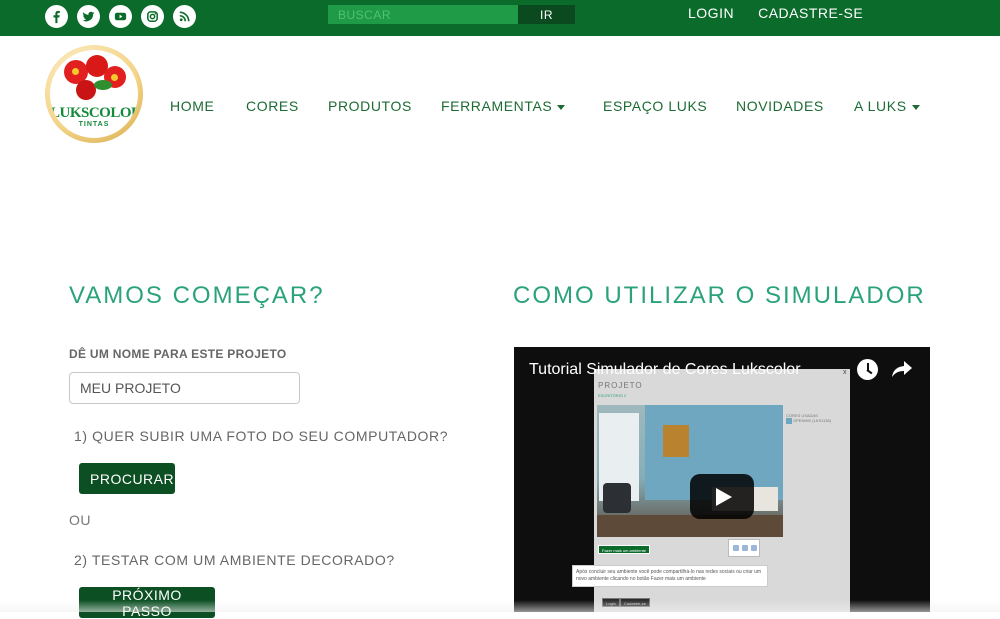  I want to click on logo-leaf, so click(103, 85).